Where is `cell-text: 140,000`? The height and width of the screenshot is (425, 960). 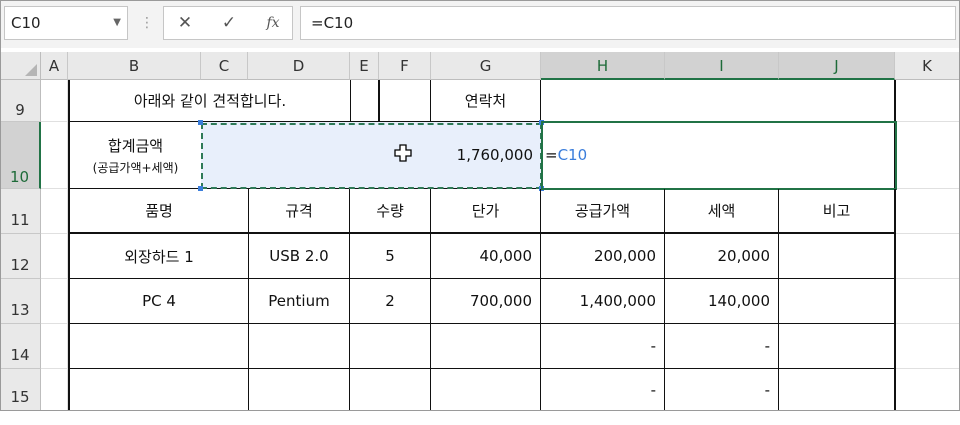 cell-text: 140,000 is located at coordinates (738, 301).